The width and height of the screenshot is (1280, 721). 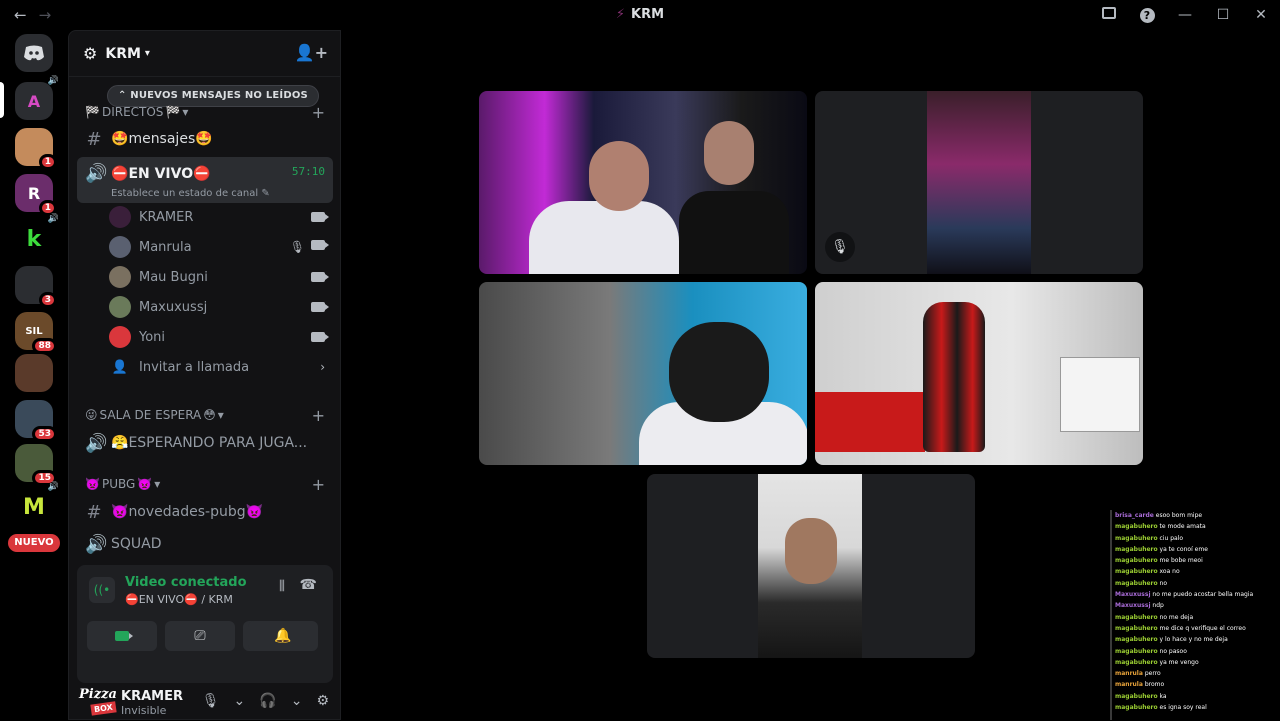 What do you see at coordinates (204, 54) in the screenshot?
I see `guild-header: ⚙ KRM ▾ 👤+` at bounding box center [204, 54].